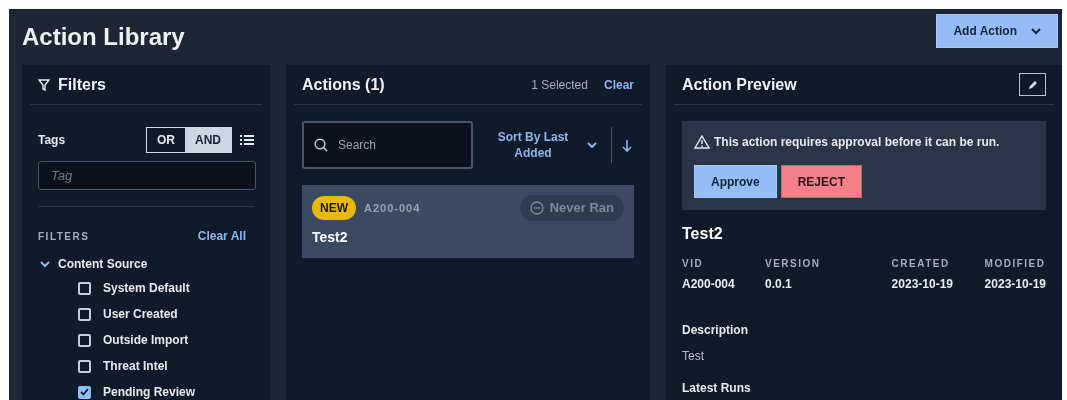 Image resolution: width=1067 pixels, height=400 pixels. Describe the element at coordinates (821, 181) in the screenshot. I see `reject-button: REJECT` at that location.